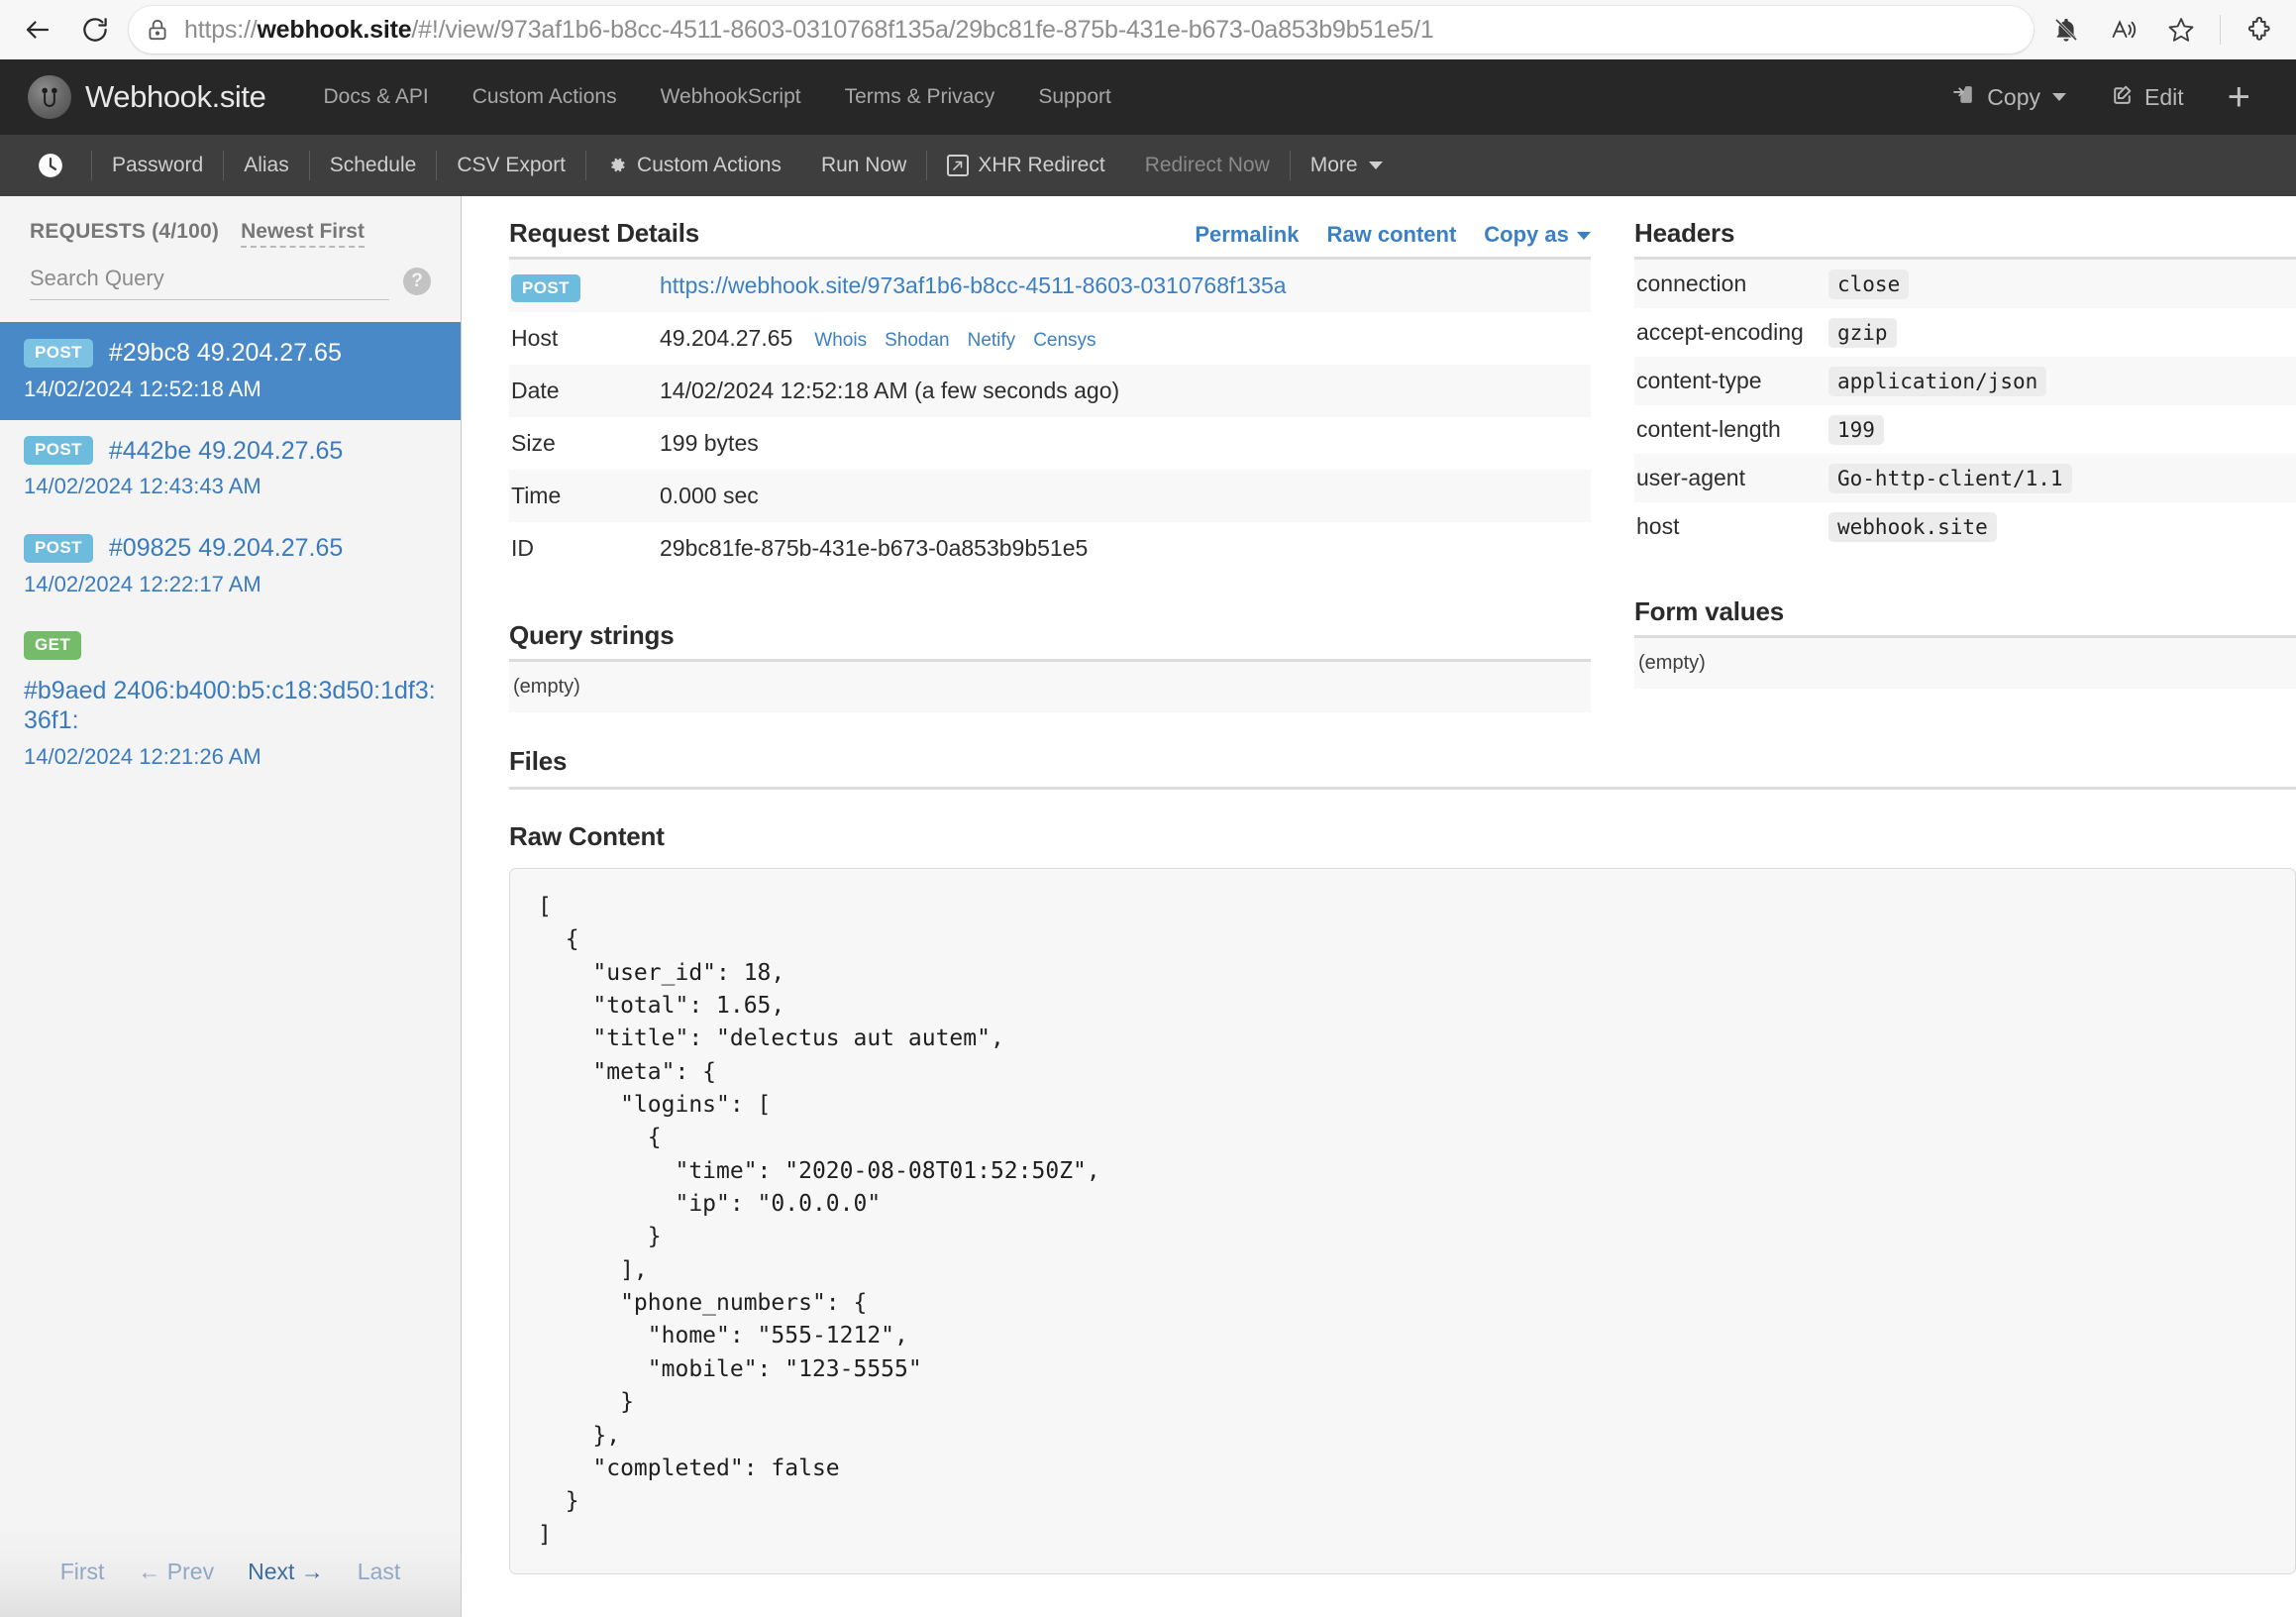  Describe the element at coordinates (709, 443) in the screenshot. I see `size-value: 199 bytes` at that location.